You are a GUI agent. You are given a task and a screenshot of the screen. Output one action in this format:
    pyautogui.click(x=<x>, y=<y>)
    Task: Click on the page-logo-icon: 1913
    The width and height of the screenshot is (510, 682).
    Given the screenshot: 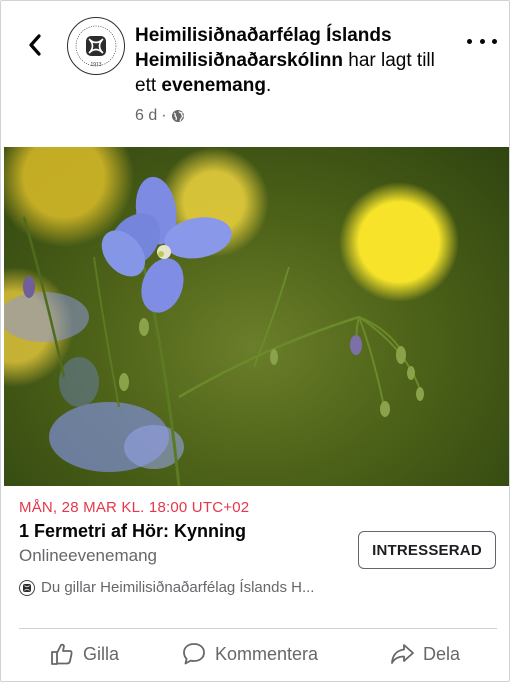 What is the action you would take?
    pyautogui.click(x=96, y=46)
    